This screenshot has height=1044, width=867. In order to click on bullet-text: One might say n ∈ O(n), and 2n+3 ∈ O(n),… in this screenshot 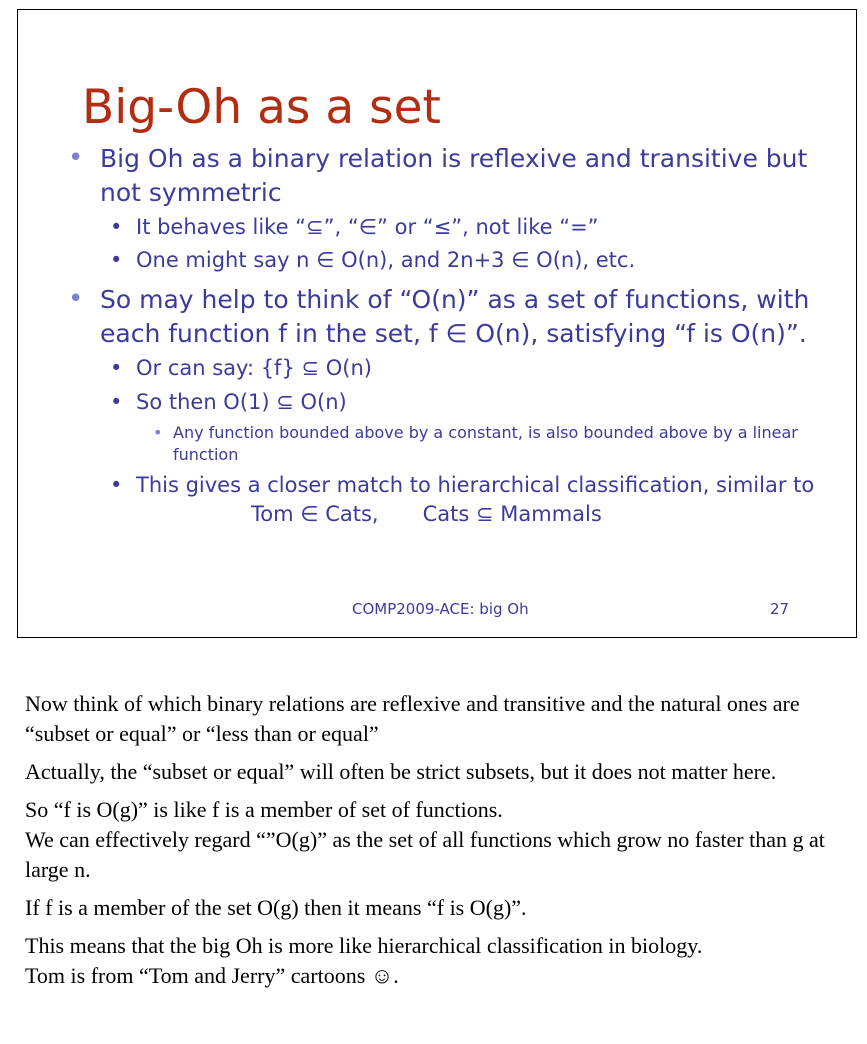, I will do `click(386, 260)`.